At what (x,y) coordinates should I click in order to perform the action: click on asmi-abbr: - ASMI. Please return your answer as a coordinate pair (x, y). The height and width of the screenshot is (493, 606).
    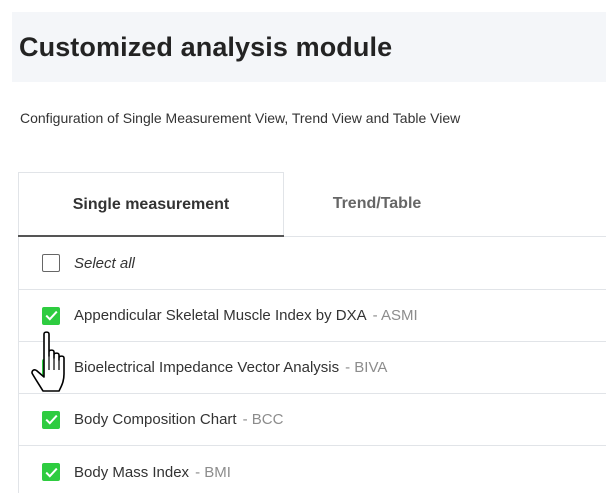
    Looking at the image, I should click on (395, 315).